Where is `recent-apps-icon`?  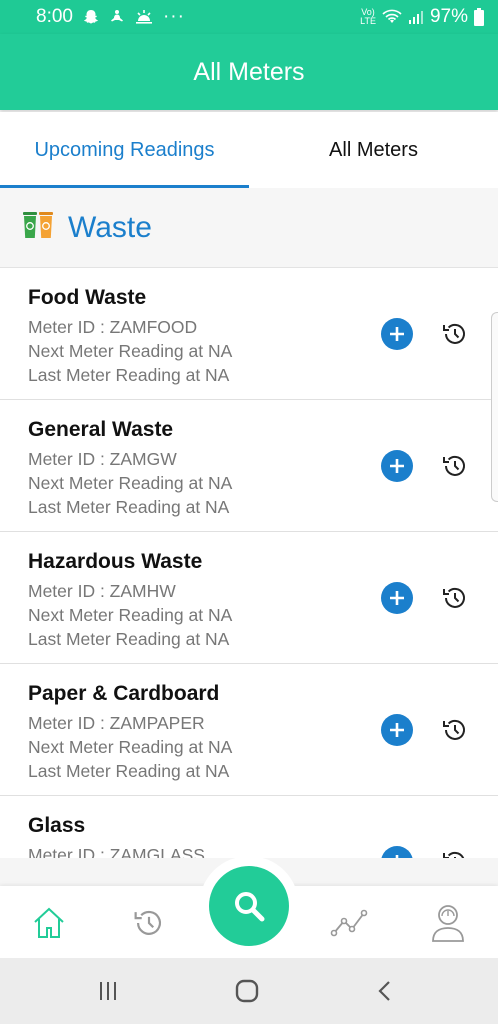 recent-apps-icon is located at coordinates (108, 991).